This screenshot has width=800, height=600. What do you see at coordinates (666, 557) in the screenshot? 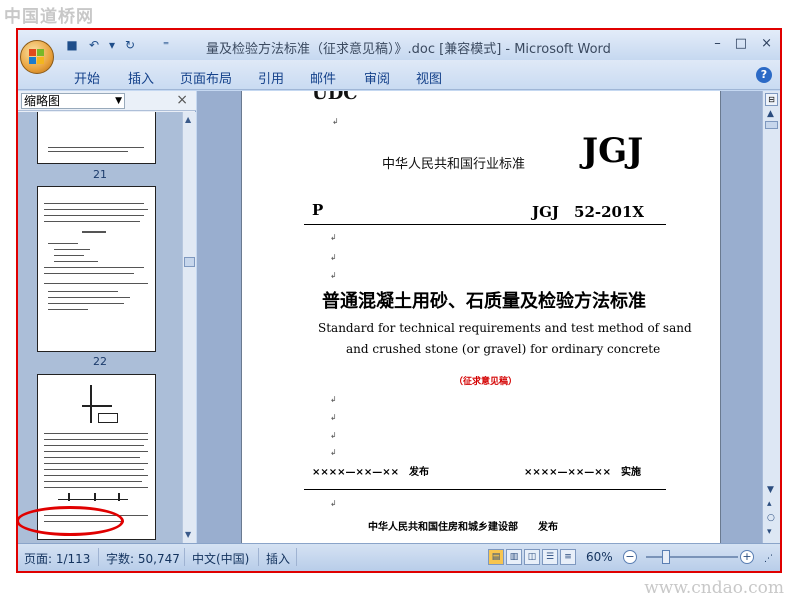
I see `zoom-slider-knob` at bounding box center [666, 557].